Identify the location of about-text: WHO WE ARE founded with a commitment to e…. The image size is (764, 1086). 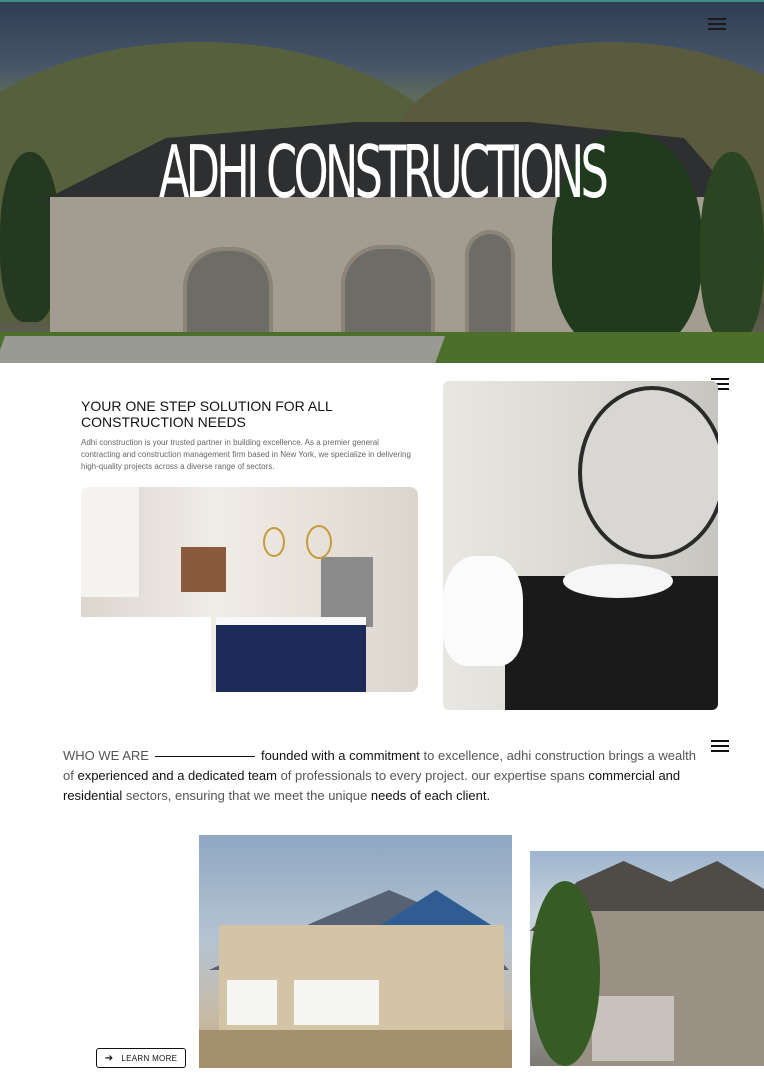
(383, 776).